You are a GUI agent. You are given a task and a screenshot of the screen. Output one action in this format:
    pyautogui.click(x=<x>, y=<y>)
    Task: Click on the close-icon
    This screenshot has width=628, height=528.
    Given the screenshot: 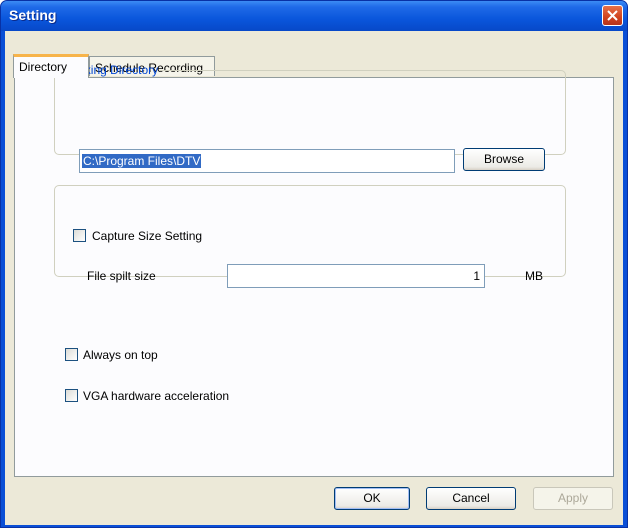 What is the action you would take?
    pyautogui.click(x=612, y=15)
    